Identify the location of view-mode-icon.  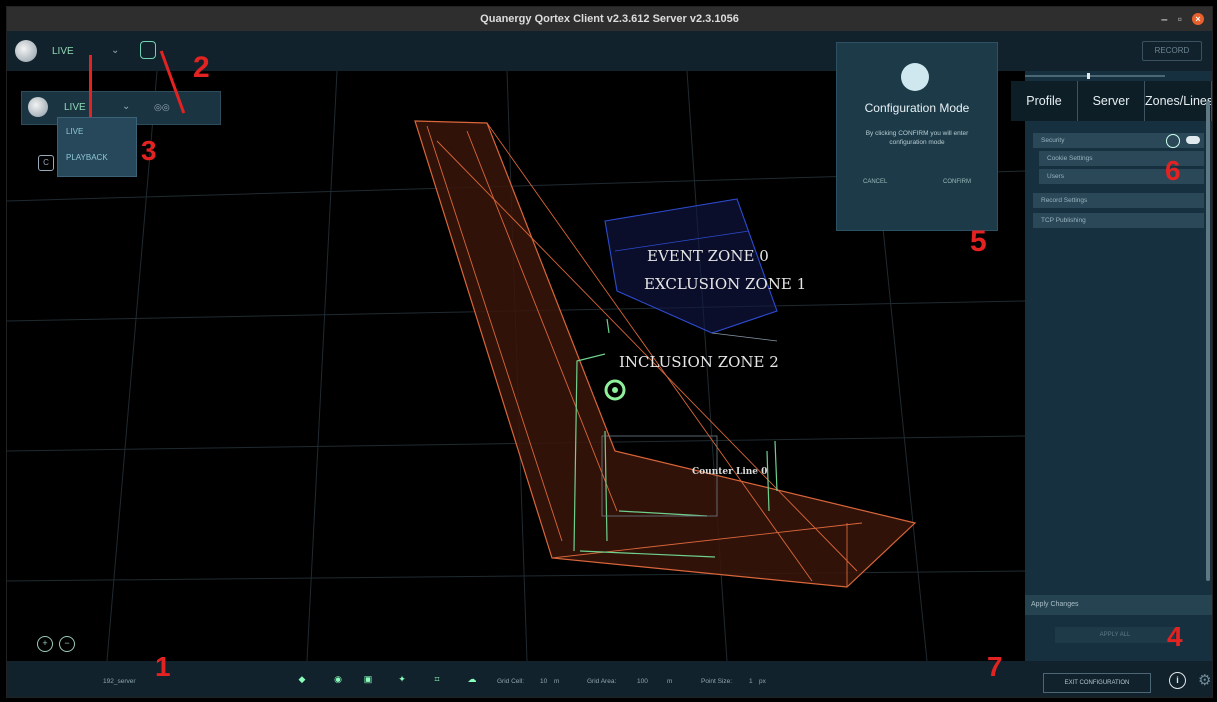
(148, 50).